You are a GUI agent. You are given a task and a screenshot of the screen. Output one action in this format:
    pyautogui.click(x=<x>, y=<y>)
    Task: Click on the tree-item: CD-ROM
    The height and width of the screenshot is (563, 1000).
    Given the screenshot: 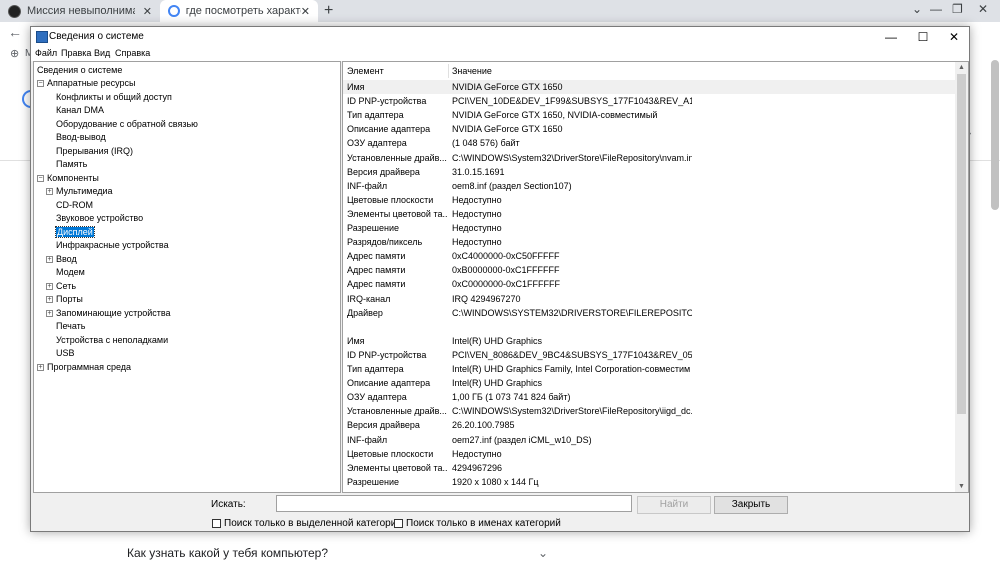 What is the action you would take?
    pyautogui.click(x=74, y=205)
    